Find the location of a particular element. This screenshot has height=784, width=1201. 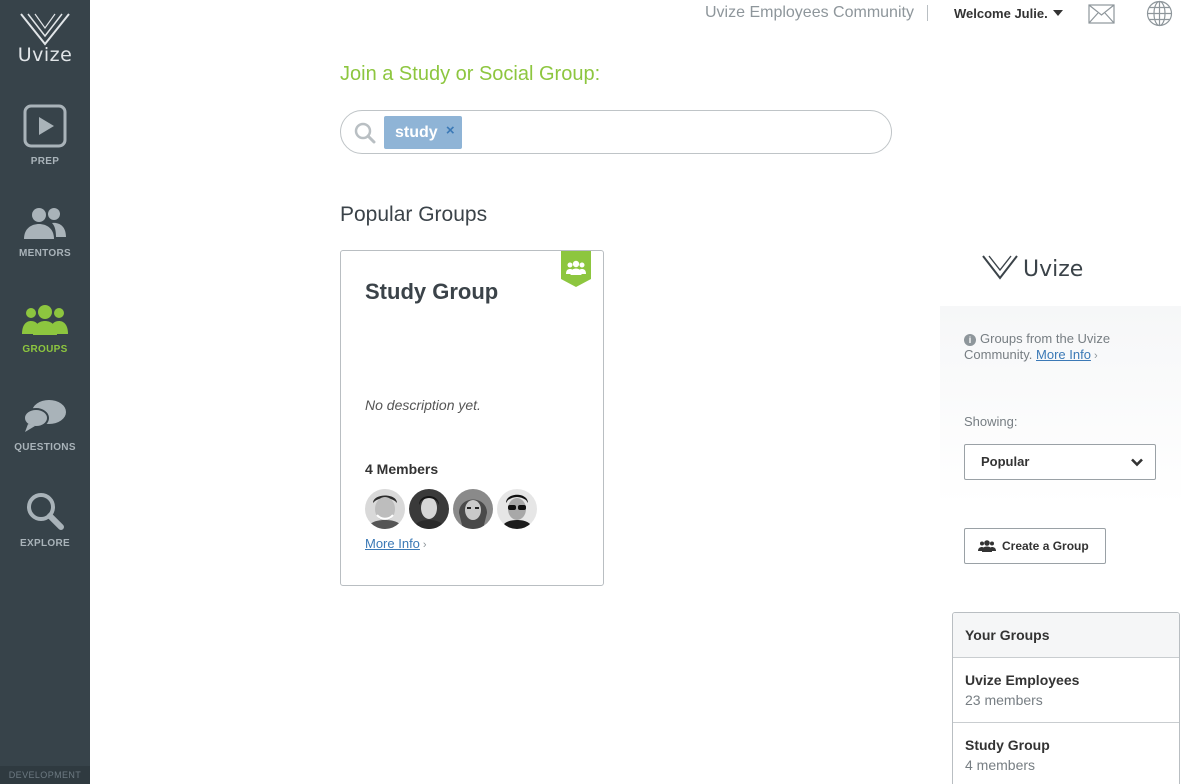

topbar-divider is located at coordinates (927, 13).